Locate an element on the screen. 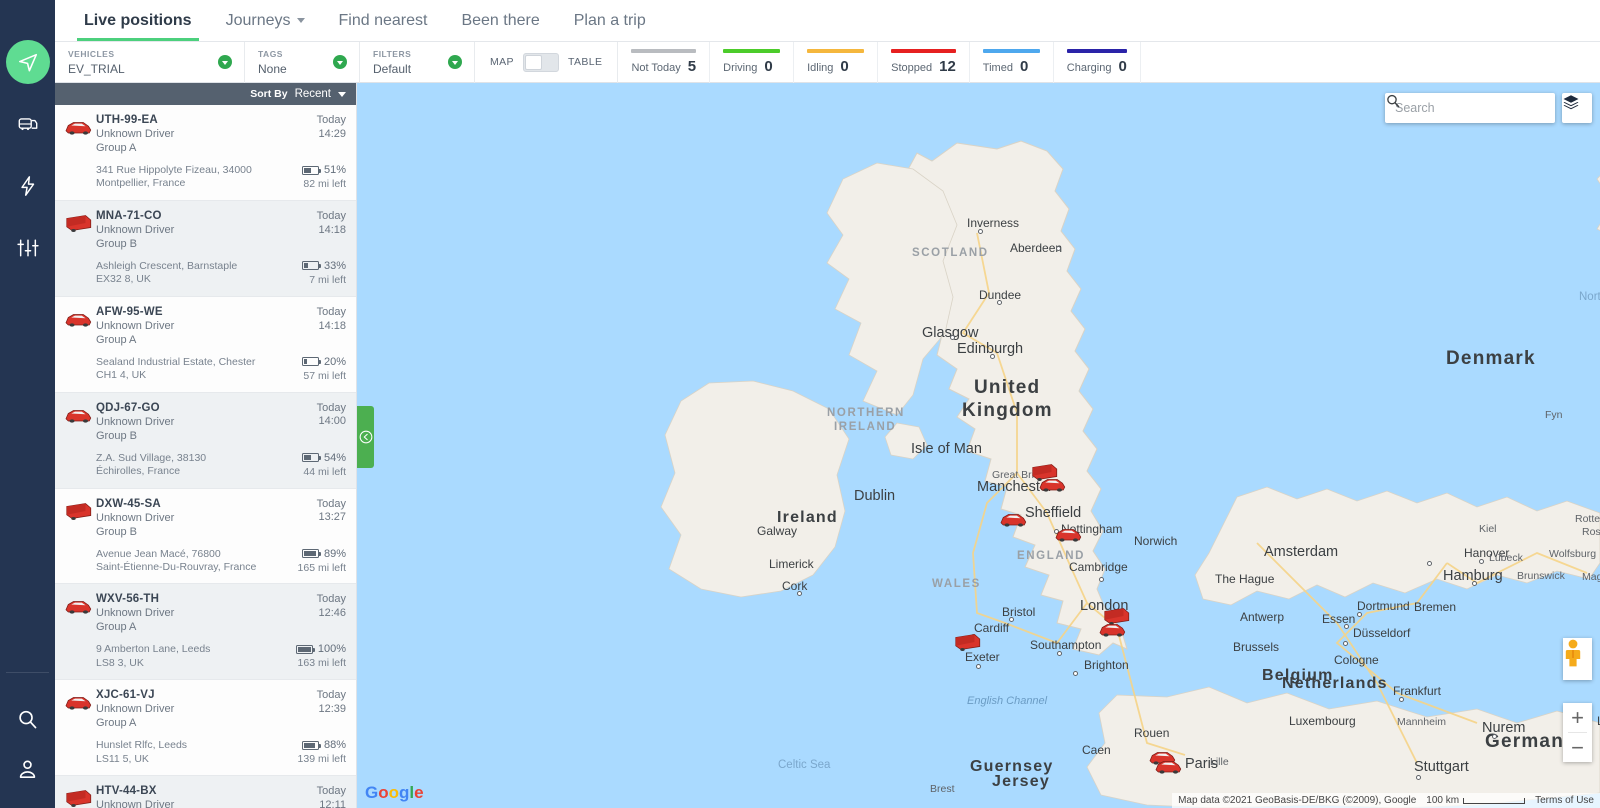 This screenshot has width=1600, height=808. status-name: Charging is located at coordinates (1089, 68).